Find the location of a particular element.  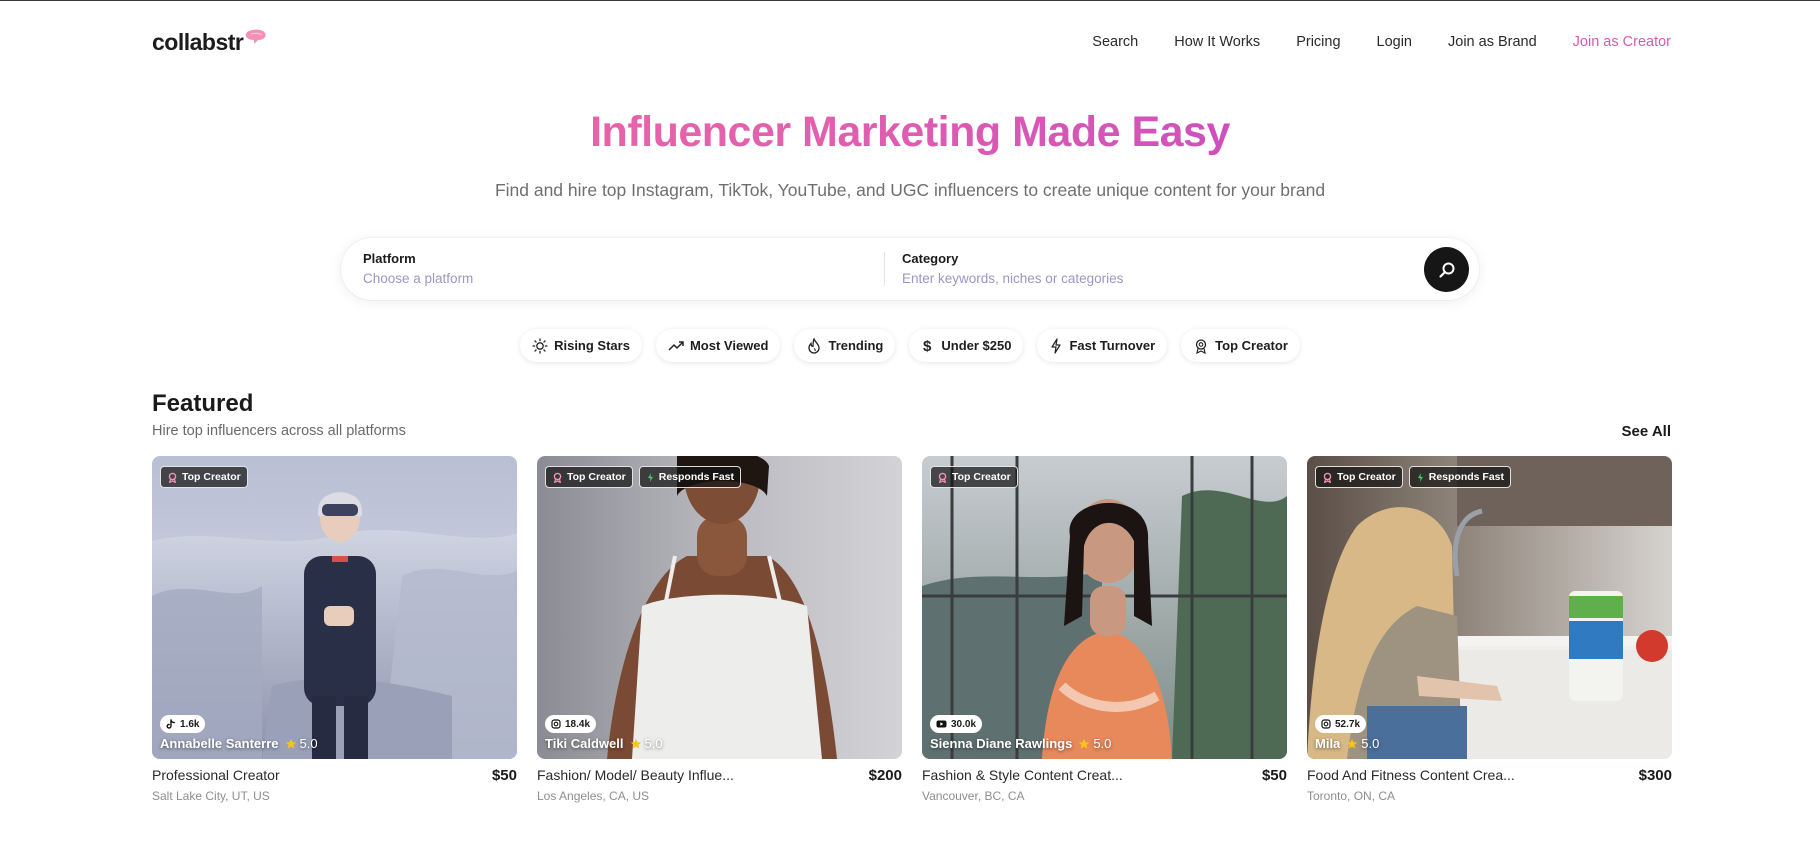

creator-location: Toronto, ON, CA is located at coordinates (1351, 796).